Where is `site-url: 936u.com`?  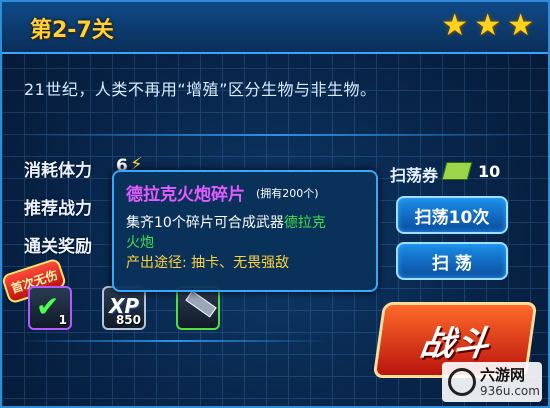
site-url: 936u.com is located at coordinates (510, 391).